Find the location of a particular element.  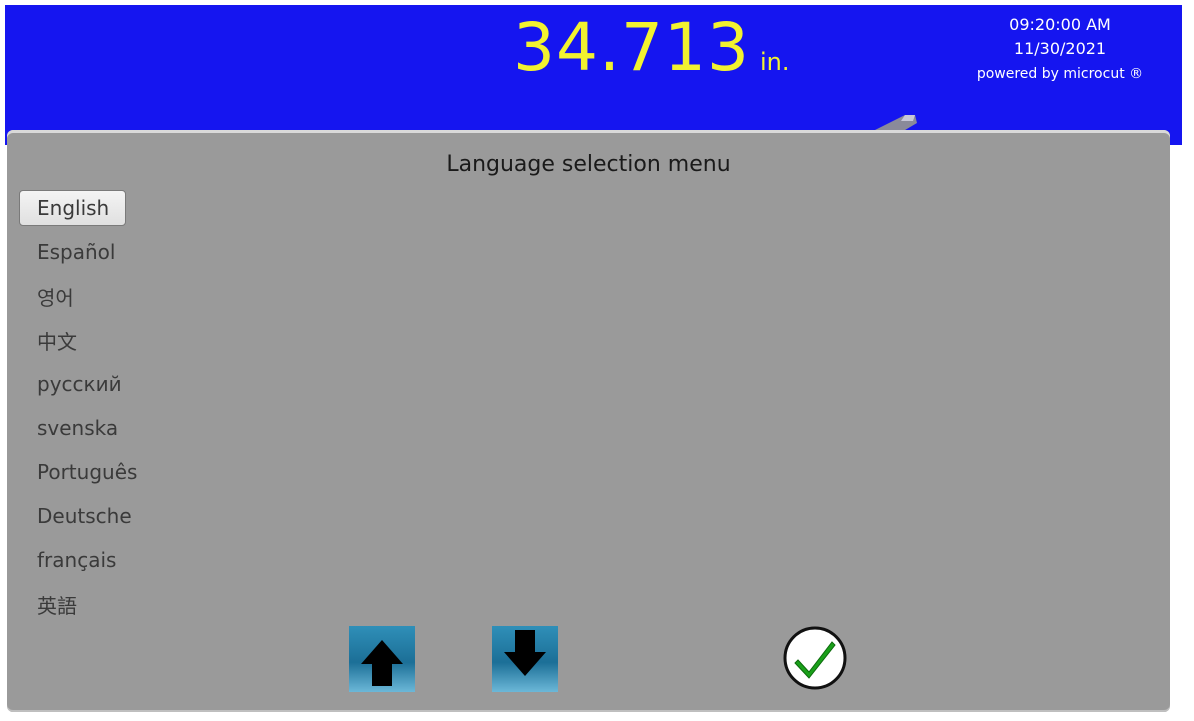

language-label: 中文 is located at coordinates (57, 341).